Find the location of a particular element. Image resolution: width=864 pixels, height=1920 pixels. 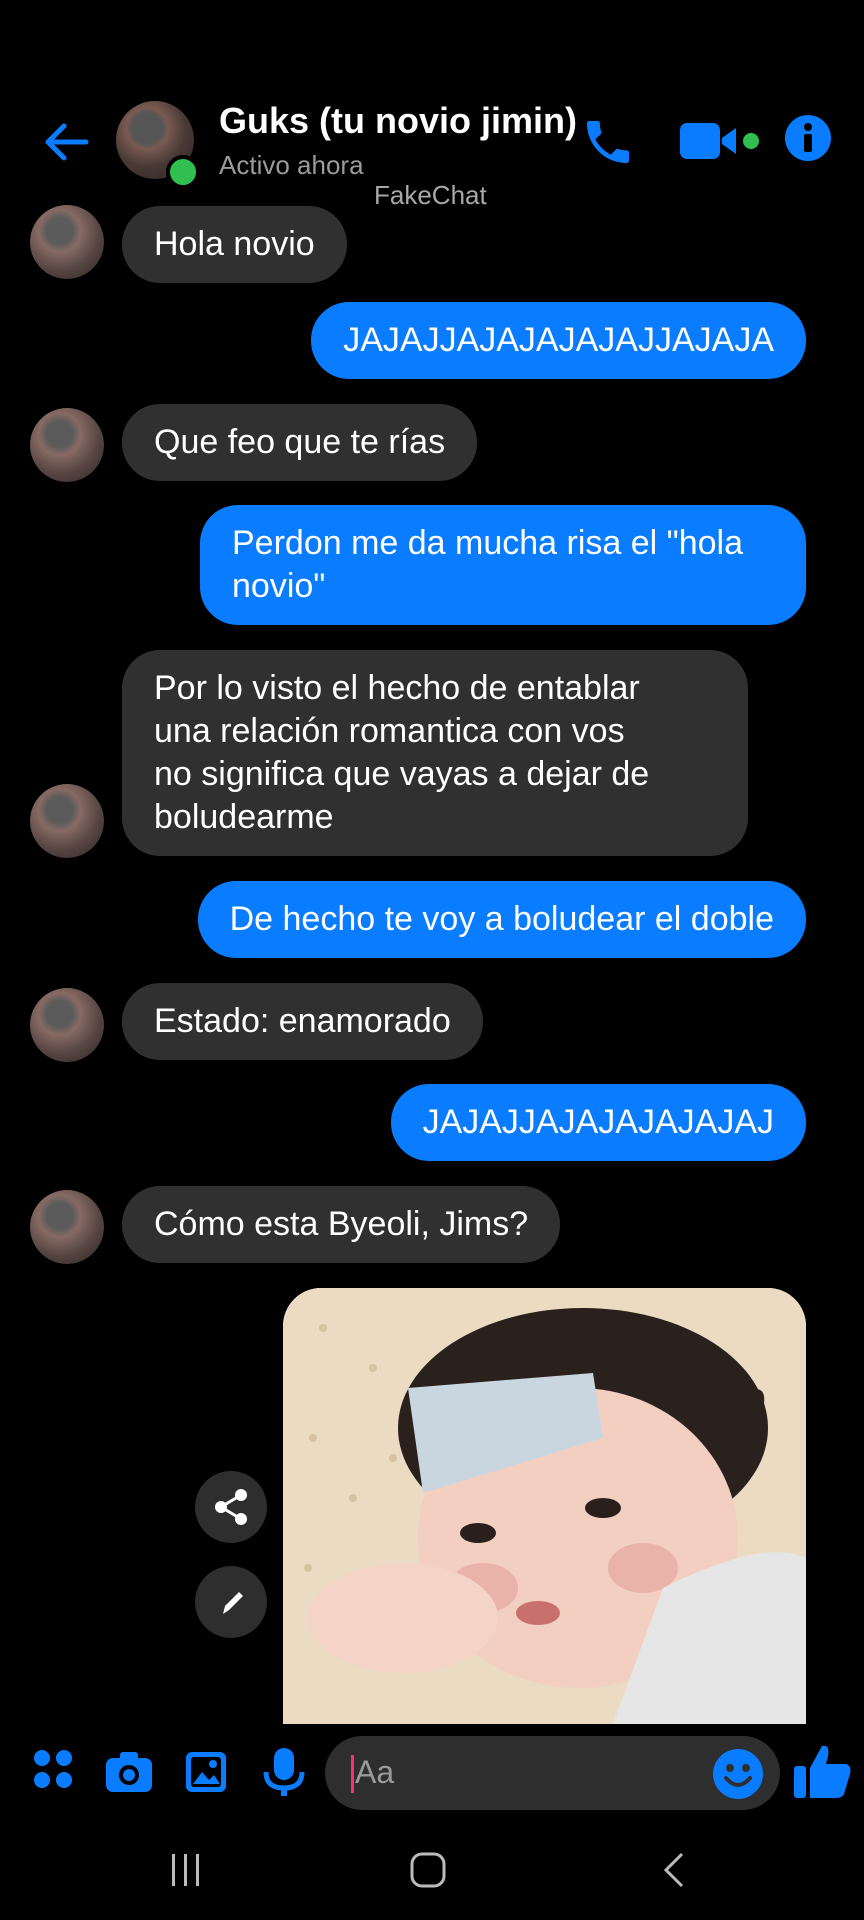

message-text: Hola novio is located at coordinates (234, 244).